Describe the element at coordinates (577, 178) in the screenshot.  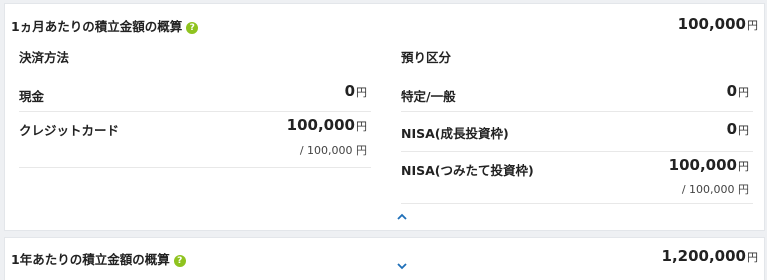
I see `deposit-row-nisa-tsumitate: NISA(つみたて投資枠) 100,000円 / 100,000 円` at that location.